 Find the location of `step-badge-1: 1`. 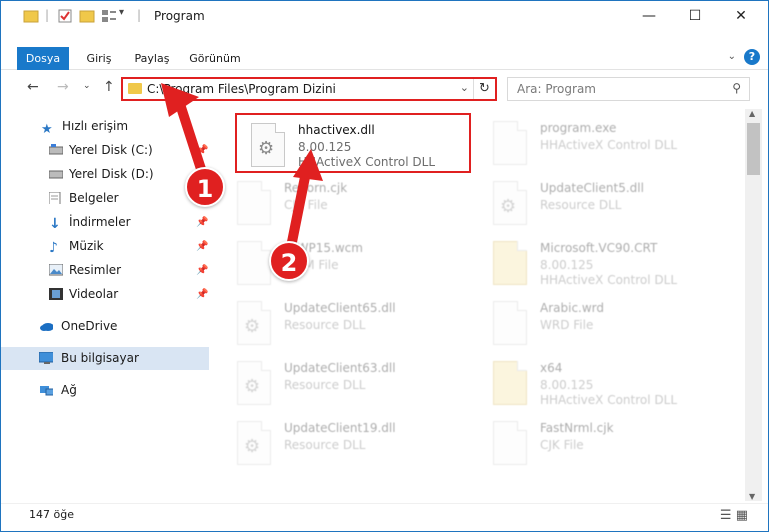

step-badge-1: 1 is located at coordinates (205, 187).